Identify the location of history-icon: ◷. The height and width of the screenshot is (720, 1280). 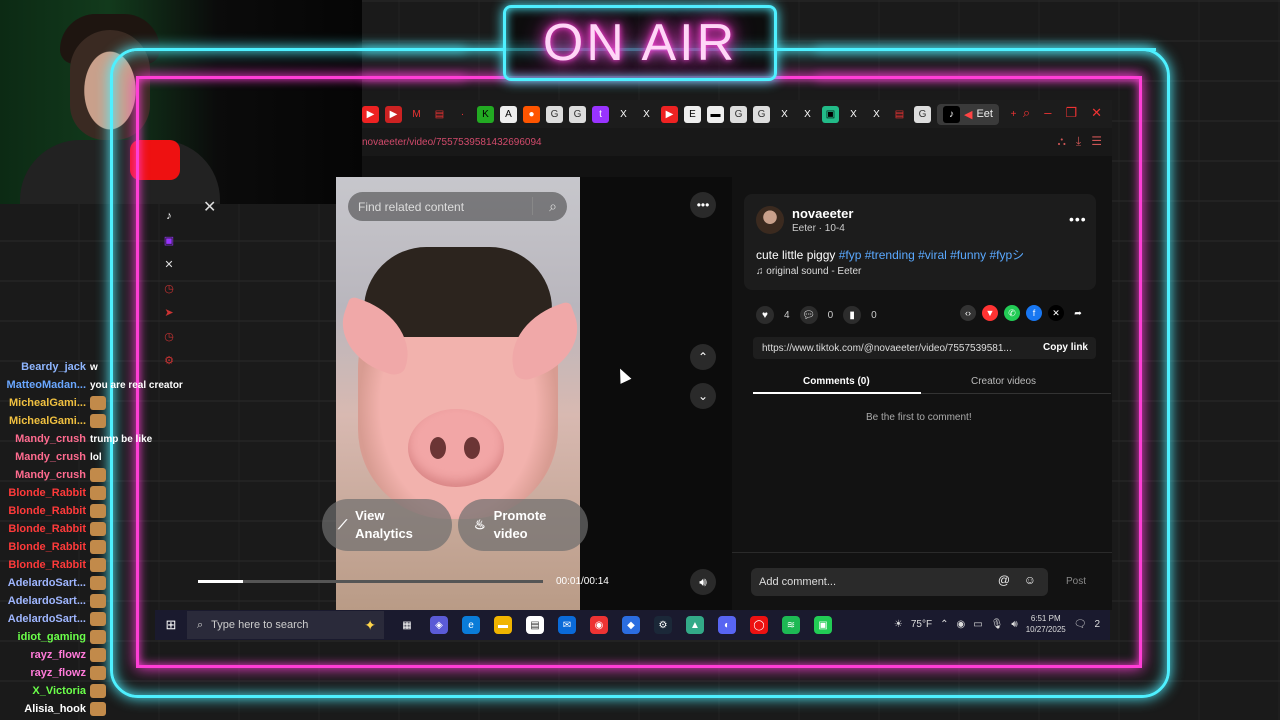
(169, 288).